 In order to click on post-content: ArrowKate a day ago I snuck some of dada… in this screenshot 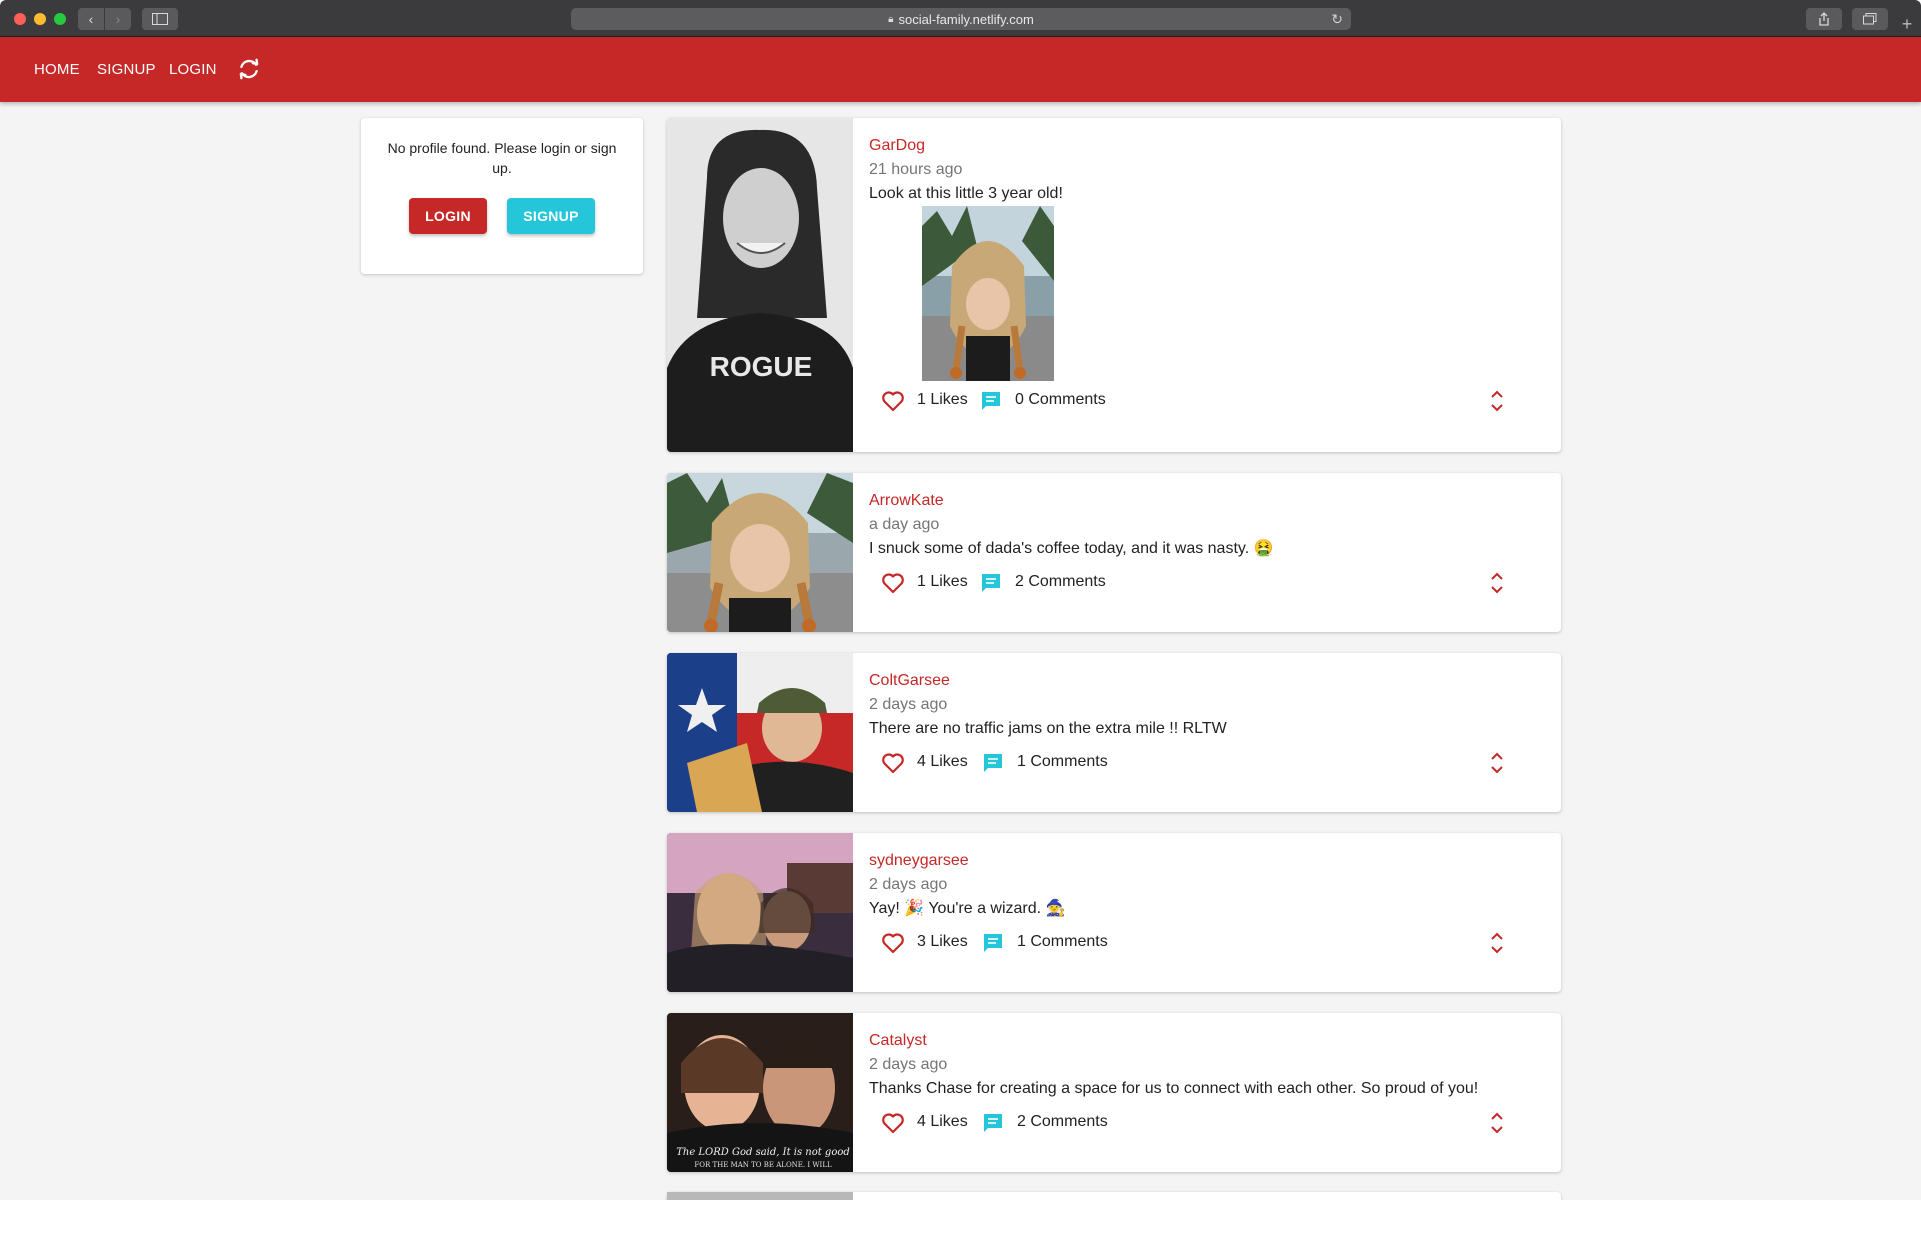, I will do `click(1203, 525)`.